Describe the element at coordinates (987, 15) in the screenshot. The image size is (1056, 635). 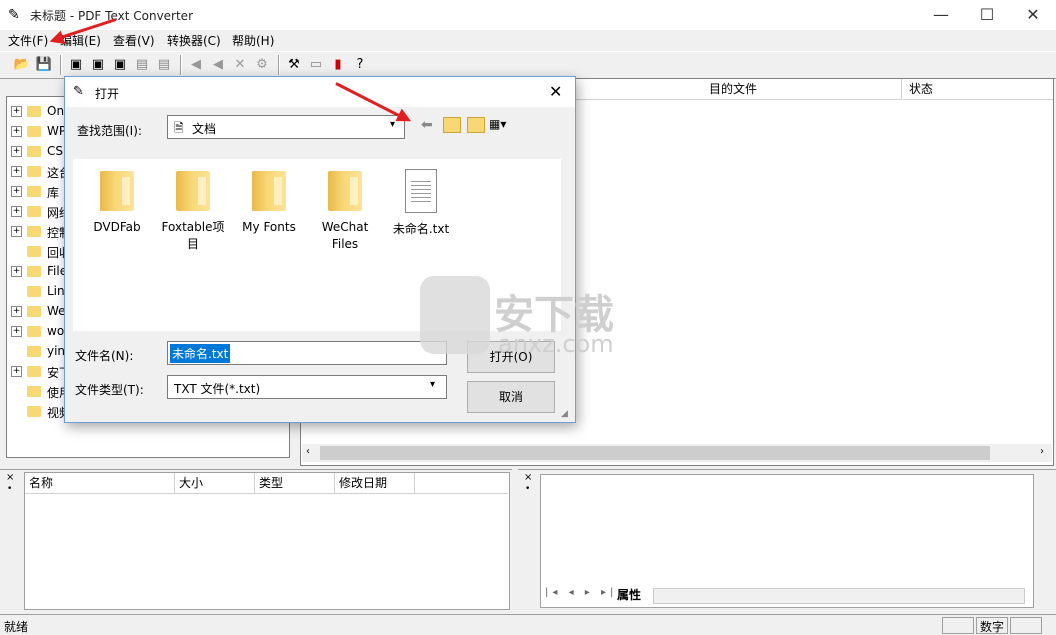
I see `maximize-button: ☐` at that location.